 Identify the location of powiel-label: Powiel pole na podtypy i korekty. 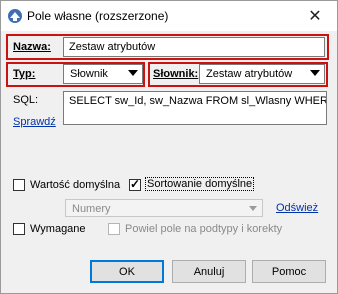
(204, 229).